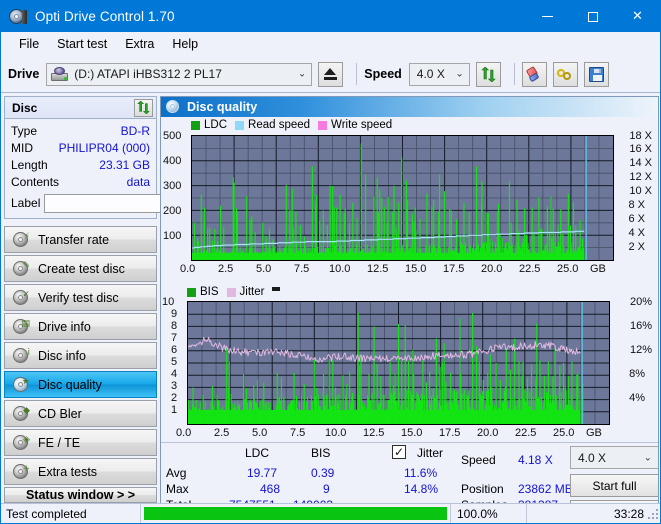 This screenshot has height=524, width=661. What do you see at coordinates (439, 74) in the screenshot?
I see `speed-select: 4.0 X ⌄` at bounding box center [439, 74].